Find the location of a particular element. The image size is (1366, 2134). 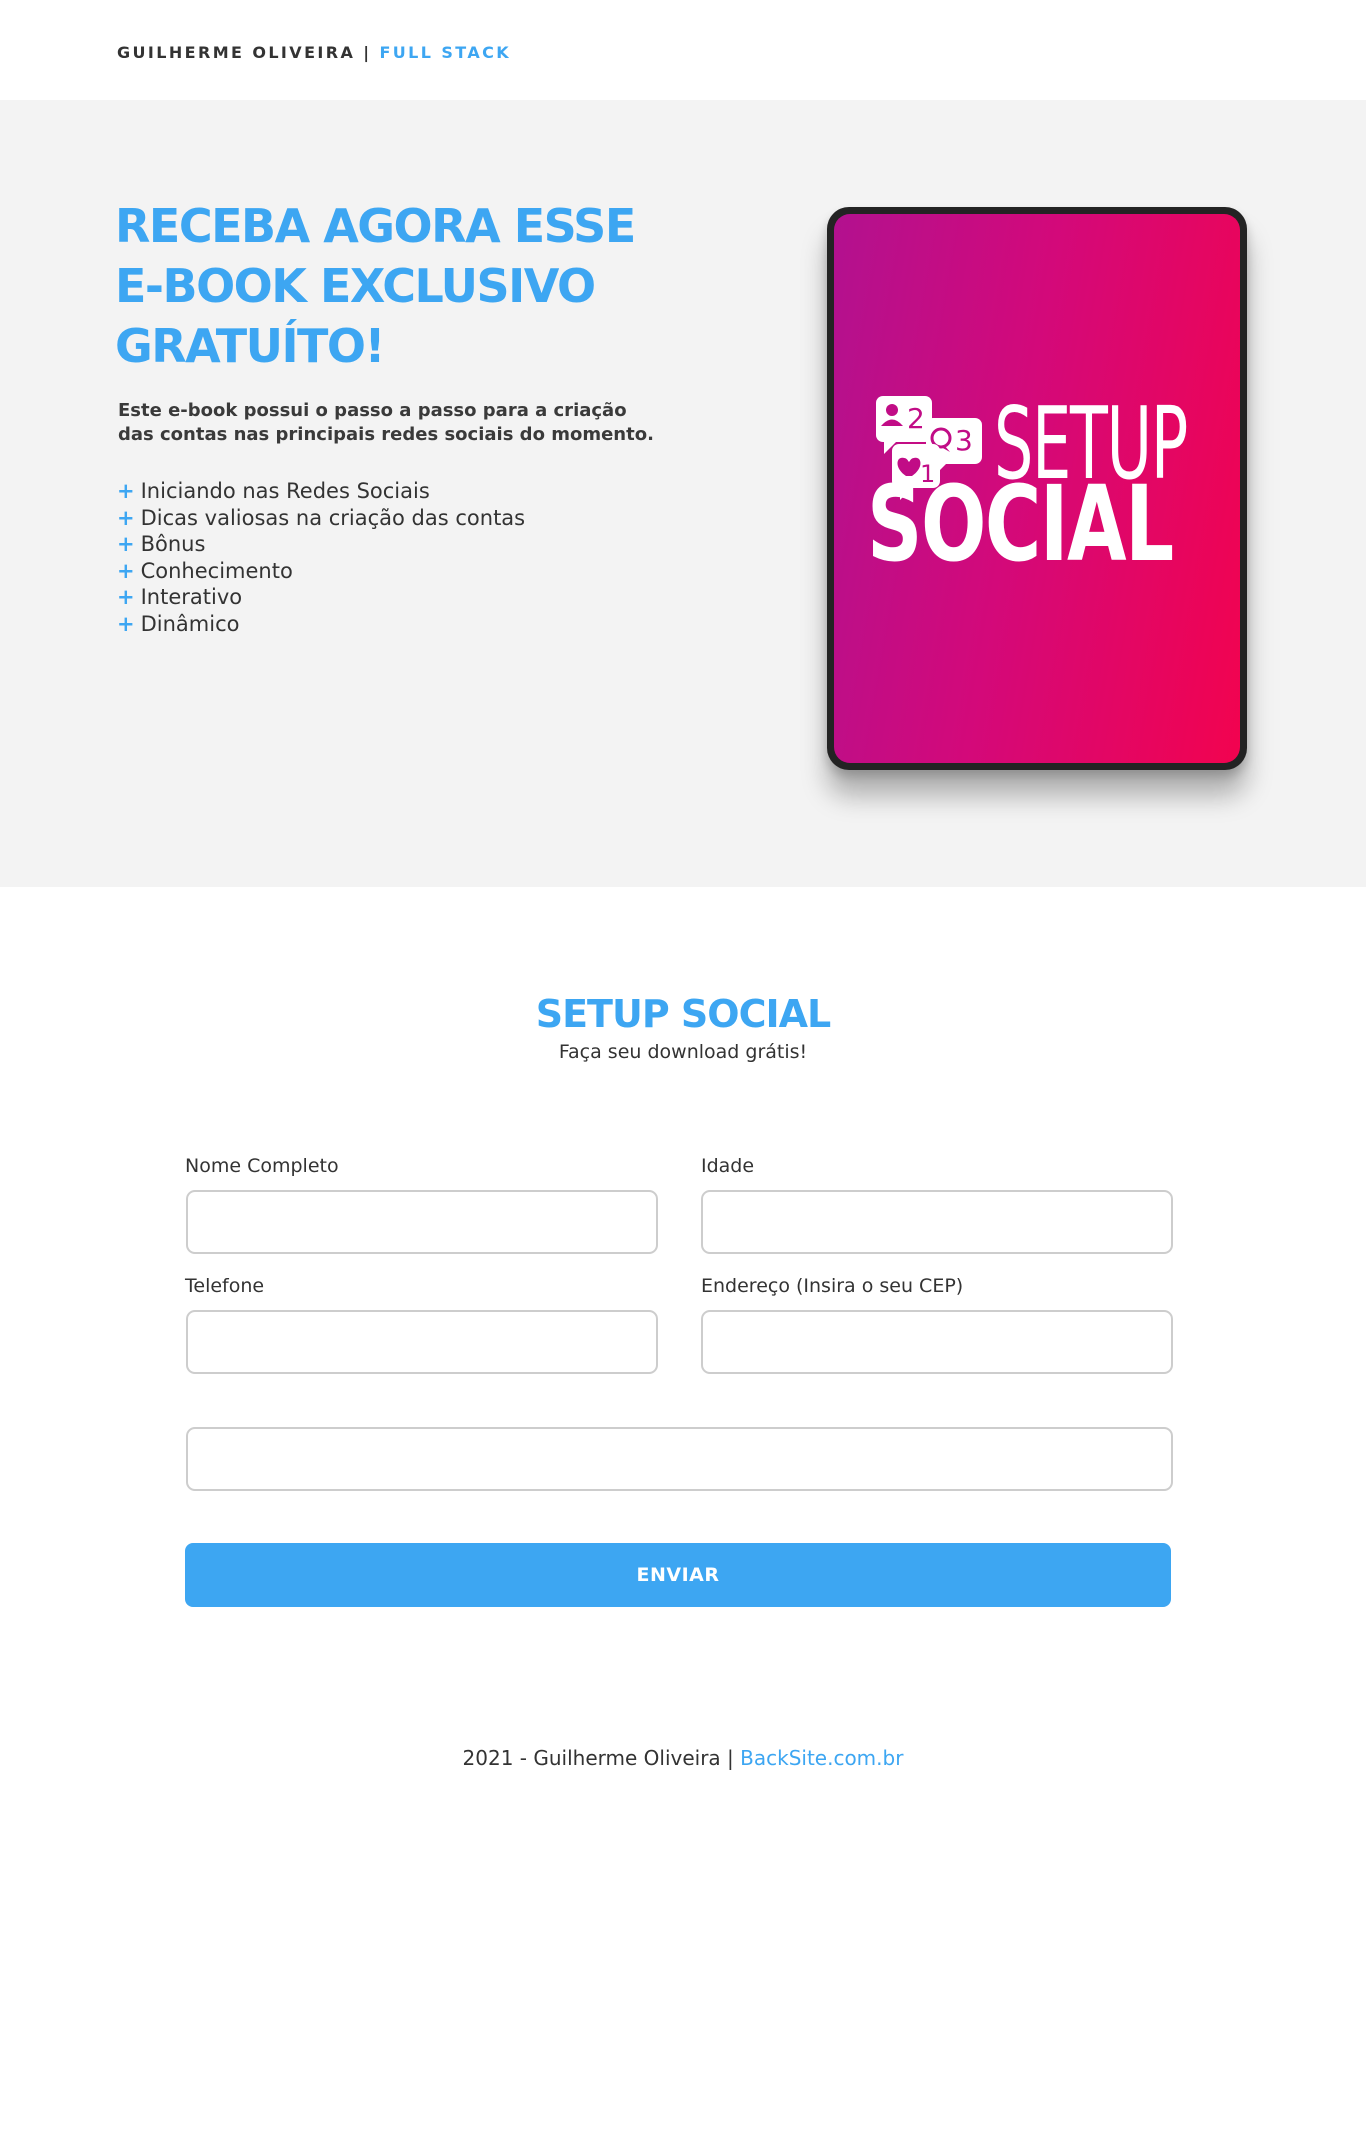

ebook-cover: 2 3 1 SETUP SOCIAL is located at coordinates (1037, 488).